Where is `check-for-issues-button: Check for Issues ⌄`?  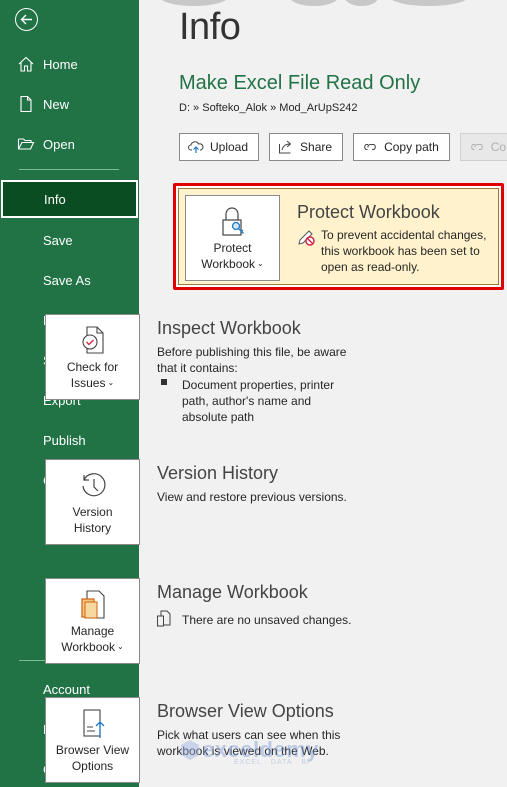 check-for-issues-button: Check for Issues ⌄ is located at coordinates (92, 357).